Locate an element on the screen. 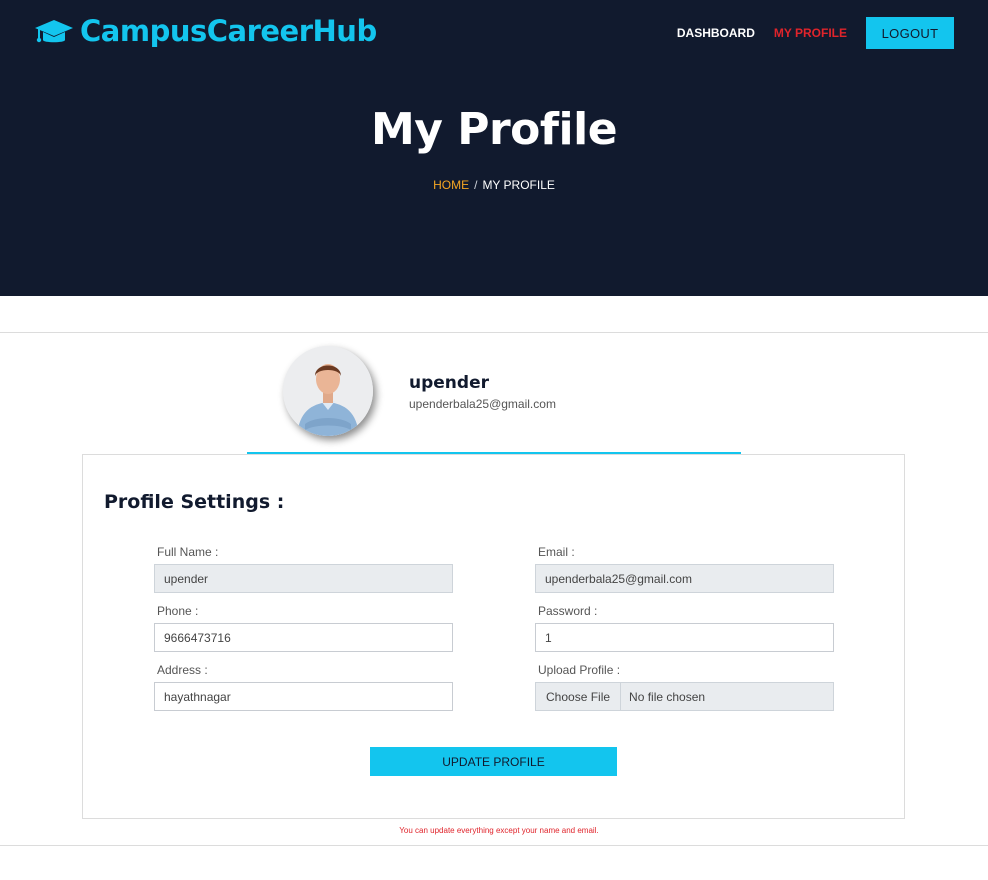 This screenshot has height=880, width=988. full-name-label: Full Name : is located at coordinates (188, 552).